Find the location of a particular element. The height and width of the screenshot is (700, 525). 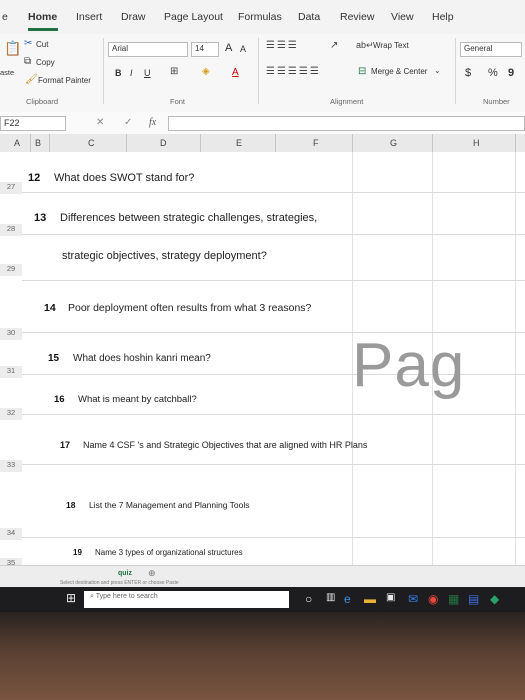

cancel-icon: ✕ is located at coordinates (100, 122).